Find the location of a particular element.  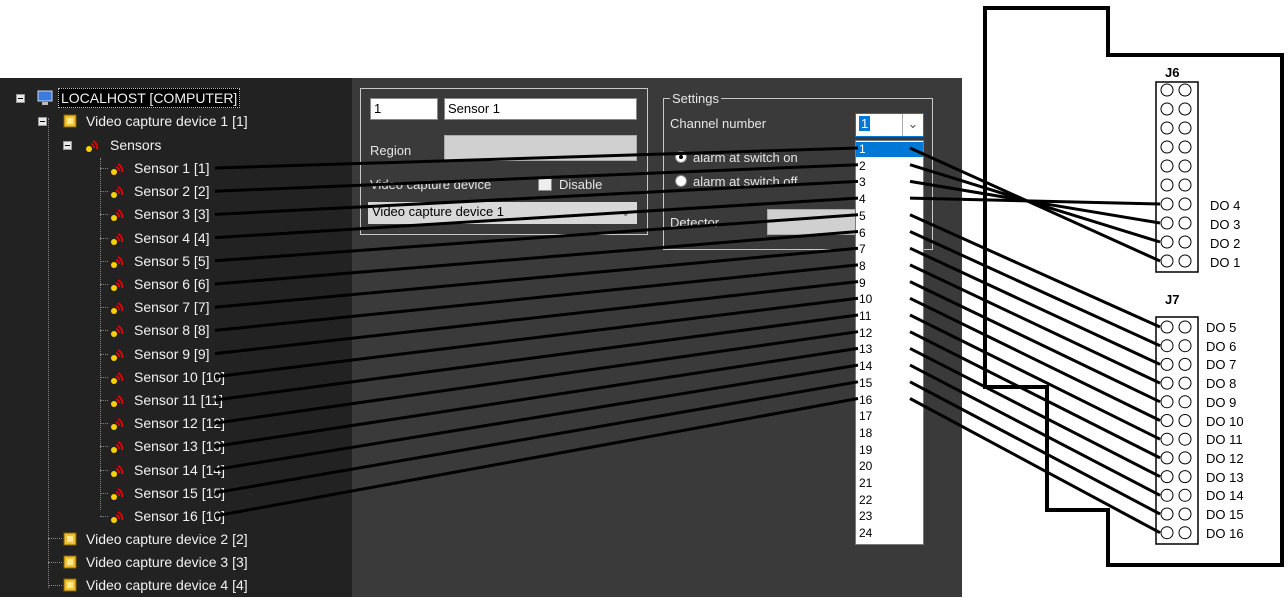

j7-pin-label: DO 7 is located at coordinates (1221, 365).